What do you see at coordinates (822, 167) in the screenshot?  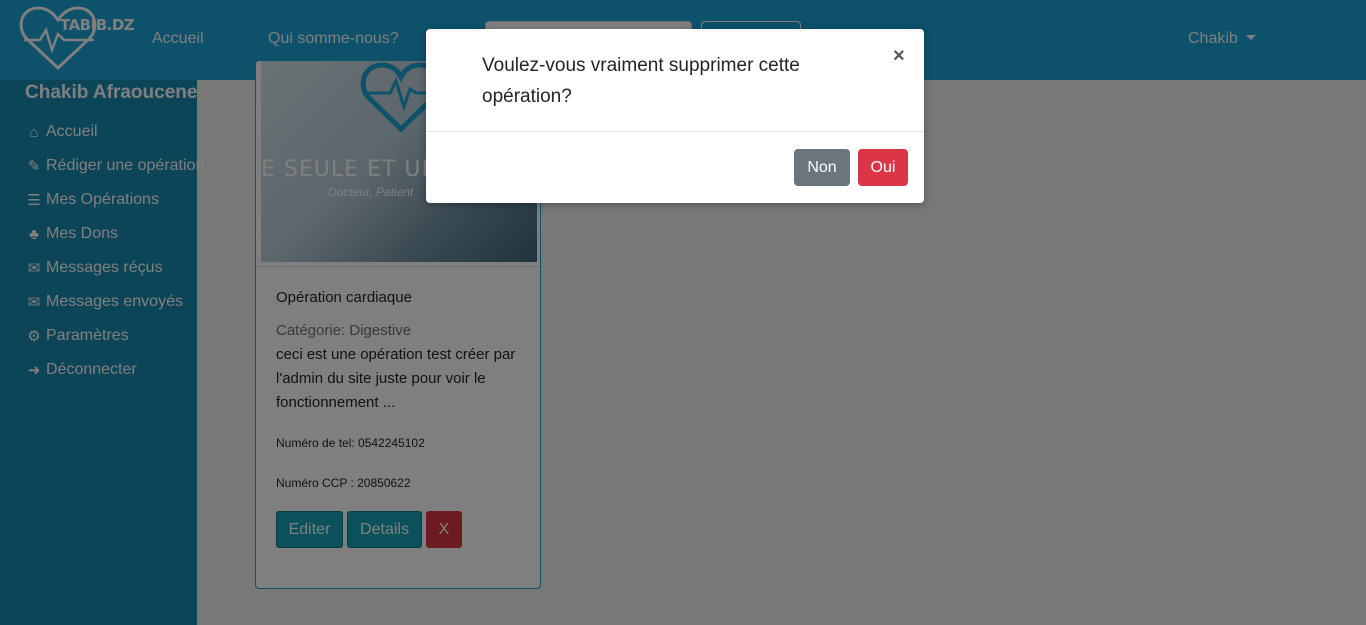 I see `no-button: Non` at bounding box center [822, 167].